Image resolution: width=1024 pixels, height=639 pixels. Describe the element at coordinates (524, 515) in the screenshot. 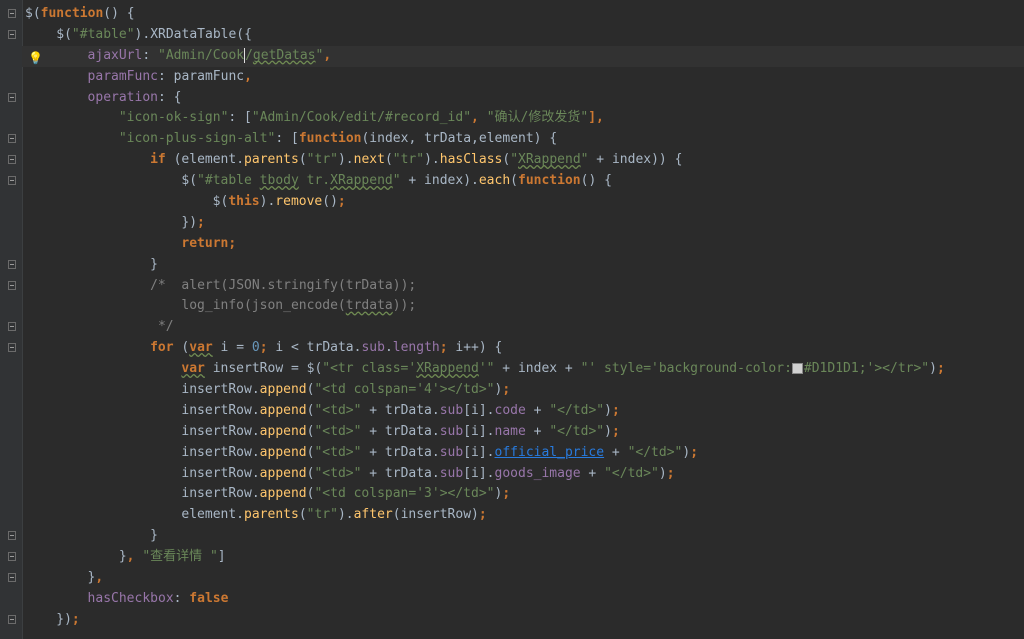

I see `code-line: element.parents("tr").after(insertRow);` at that location.